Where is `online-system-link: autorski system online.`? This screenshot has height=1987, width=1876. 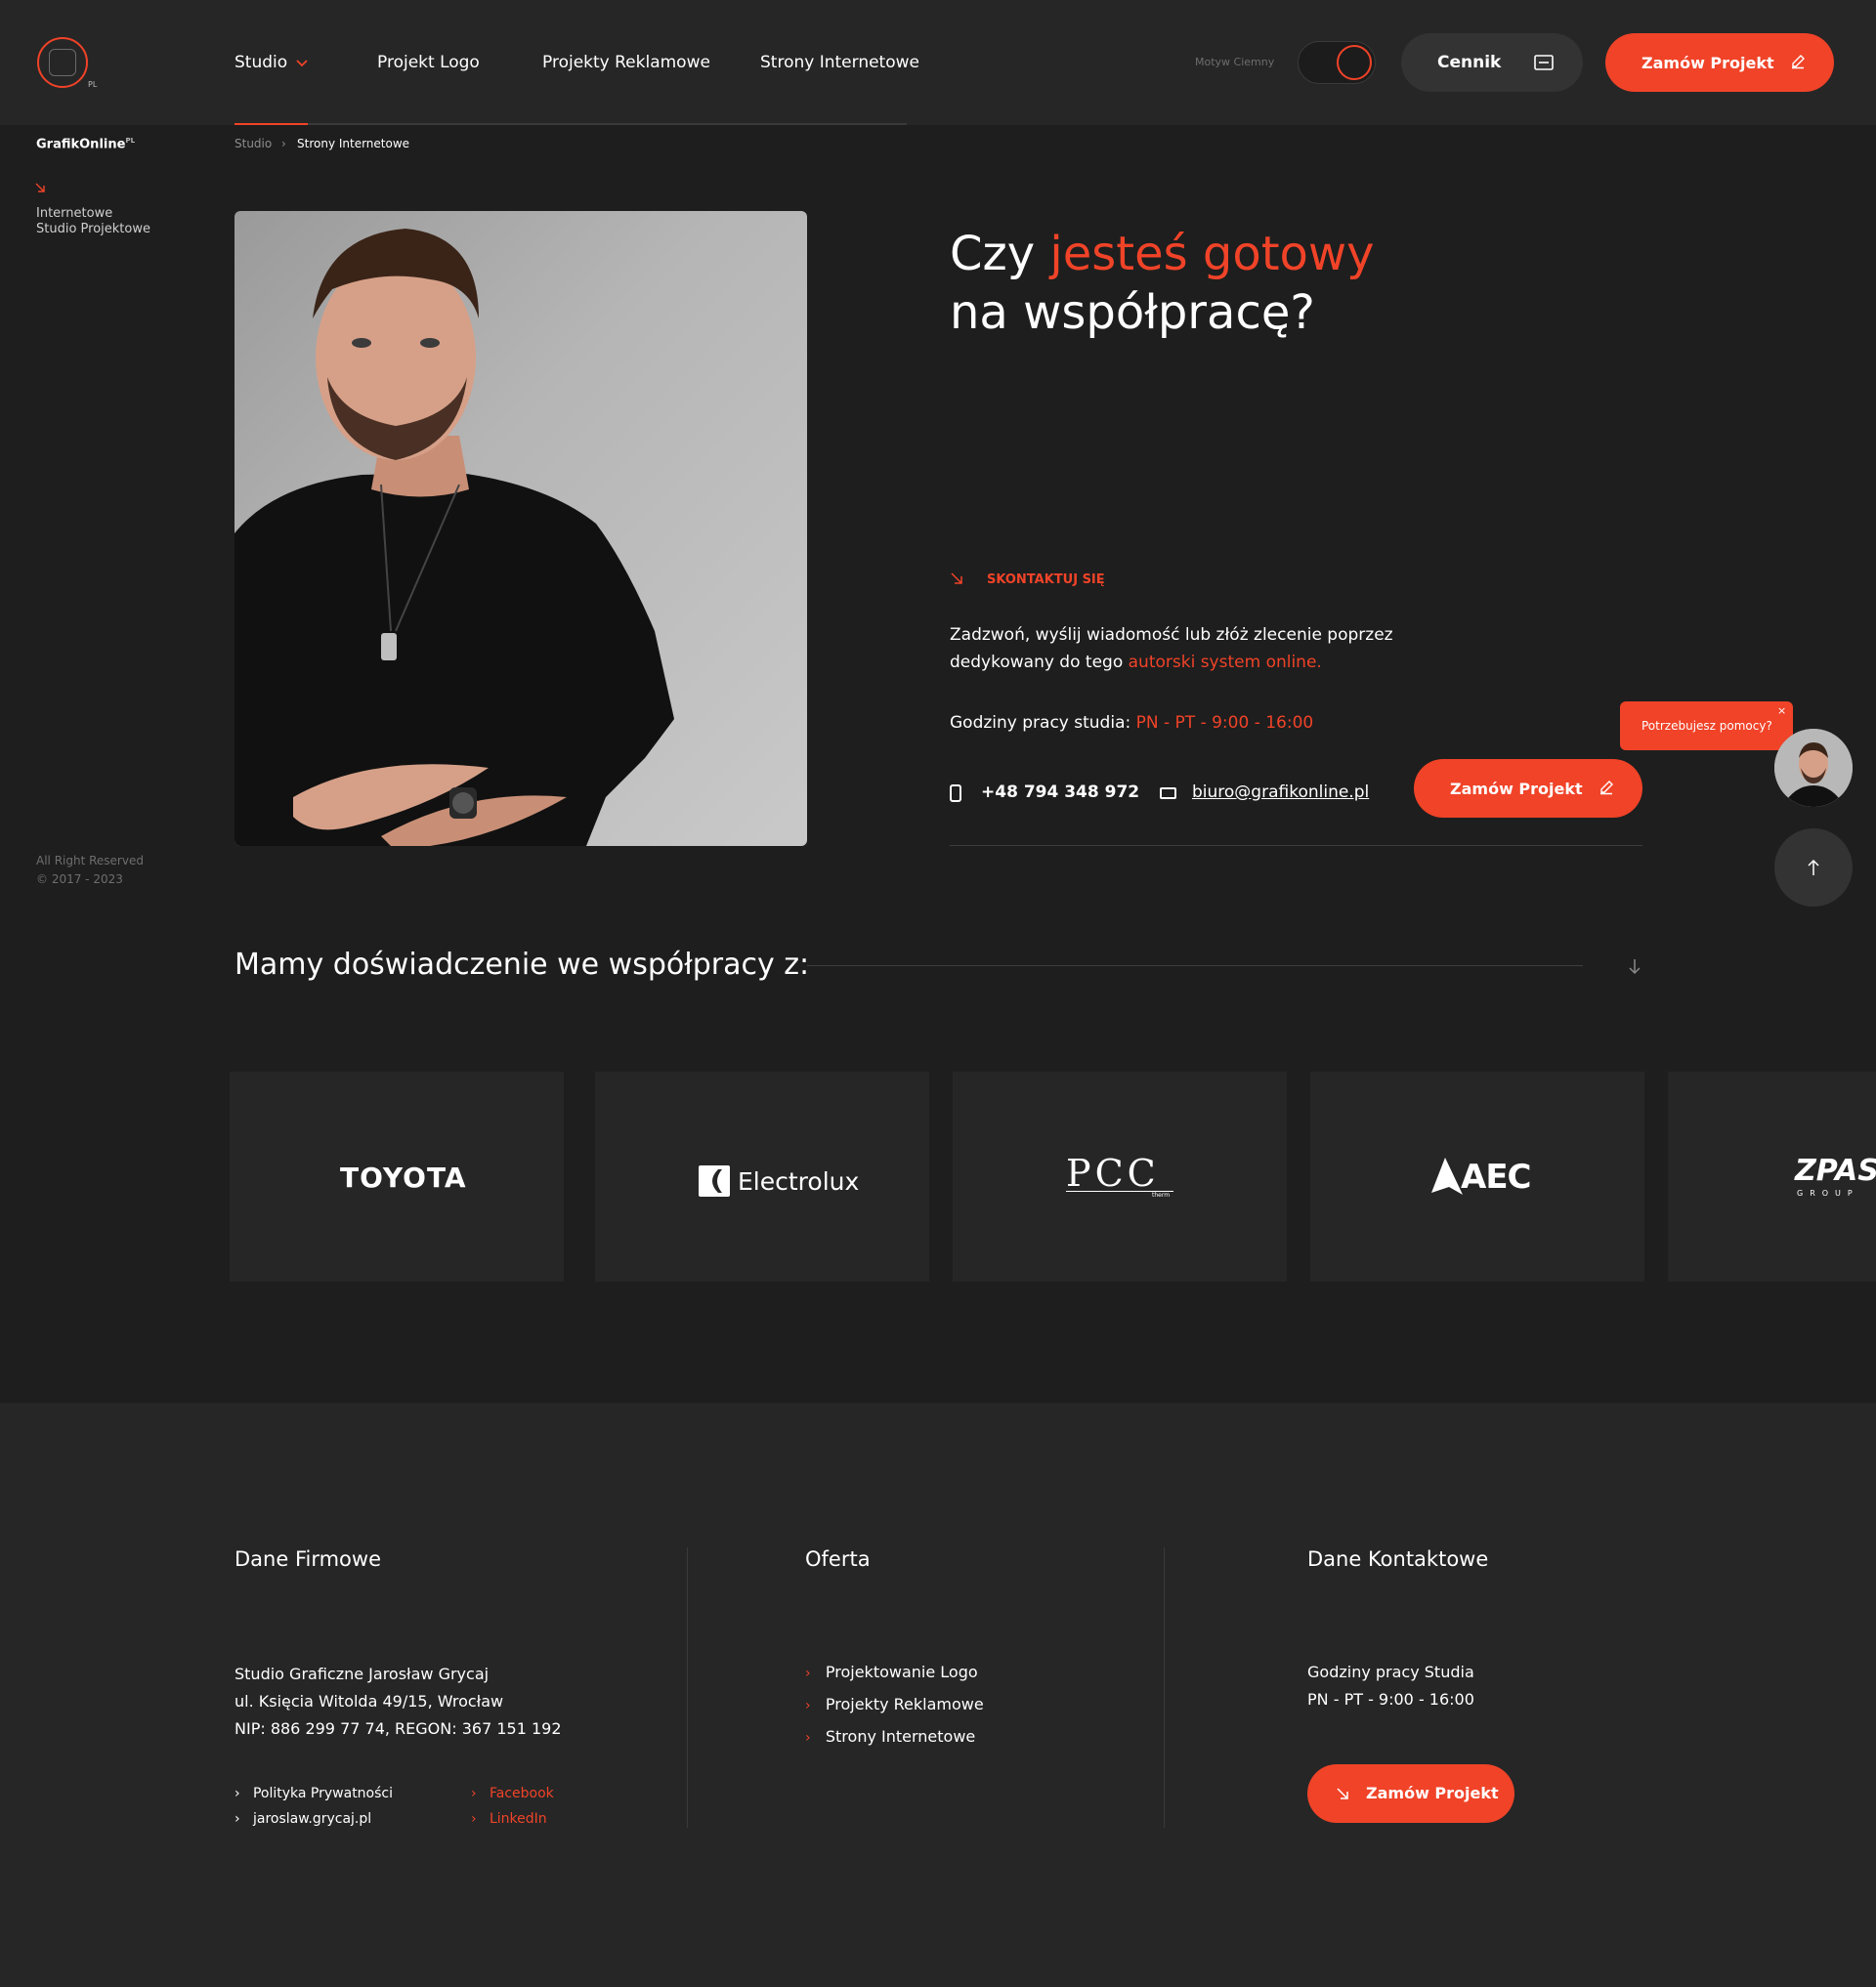
online-system-link: autorski system online. is located at coordinates (1225, 662).